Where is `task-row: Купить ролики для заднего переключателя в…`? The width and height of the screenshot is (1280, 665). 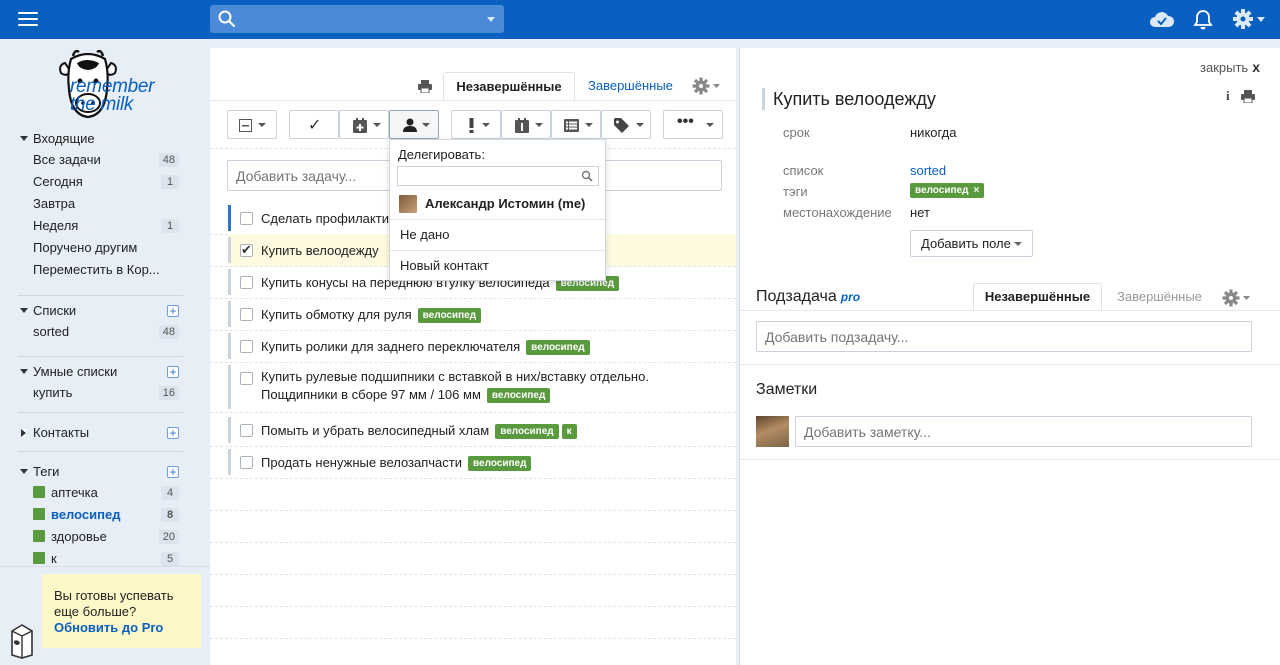
task-row: Купить ролики для заднего переключателя в… is located at coordinates (482, 346).